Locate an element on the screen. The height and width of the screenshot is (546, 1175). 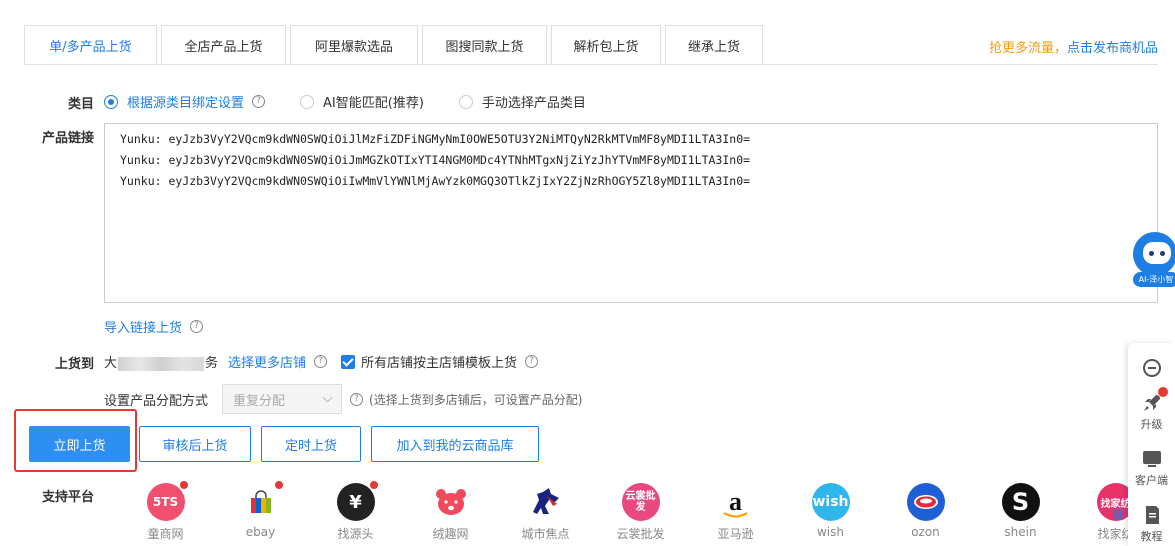
side-client-label: 客户端 is located at coordinates (1151, 480).